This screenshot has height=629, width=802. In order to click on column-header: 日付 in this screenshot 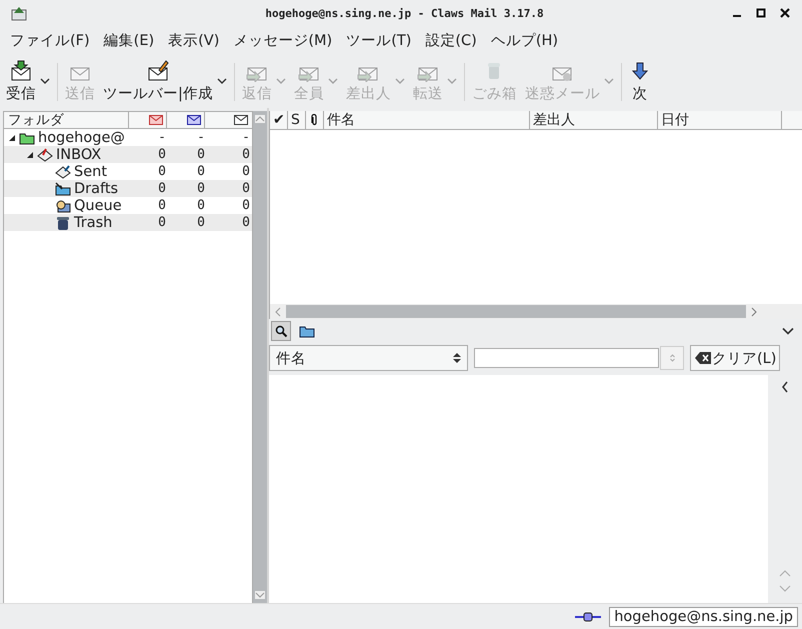, I will do `click(720, 120)`.